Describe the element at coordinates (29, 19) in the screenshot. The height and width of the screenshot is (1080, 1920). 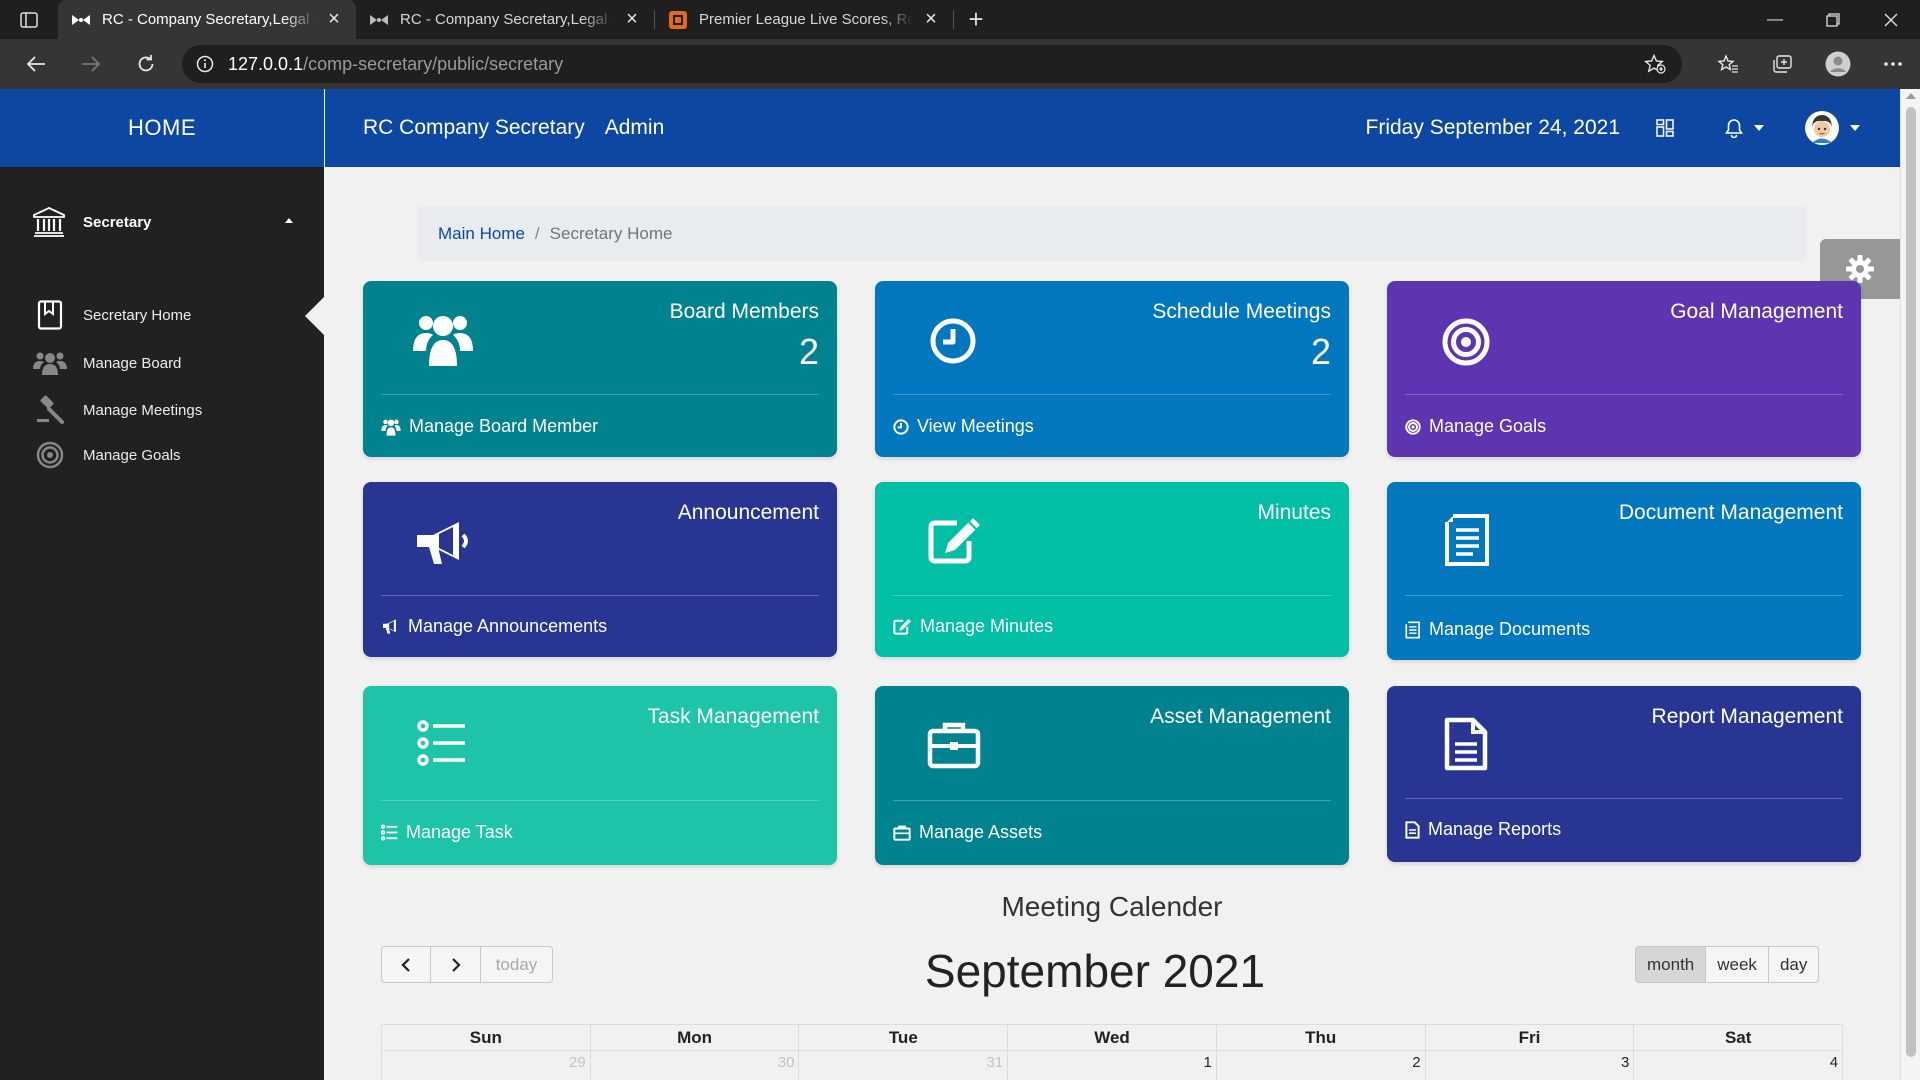
I see `tab-actions-menu-button` at that location.